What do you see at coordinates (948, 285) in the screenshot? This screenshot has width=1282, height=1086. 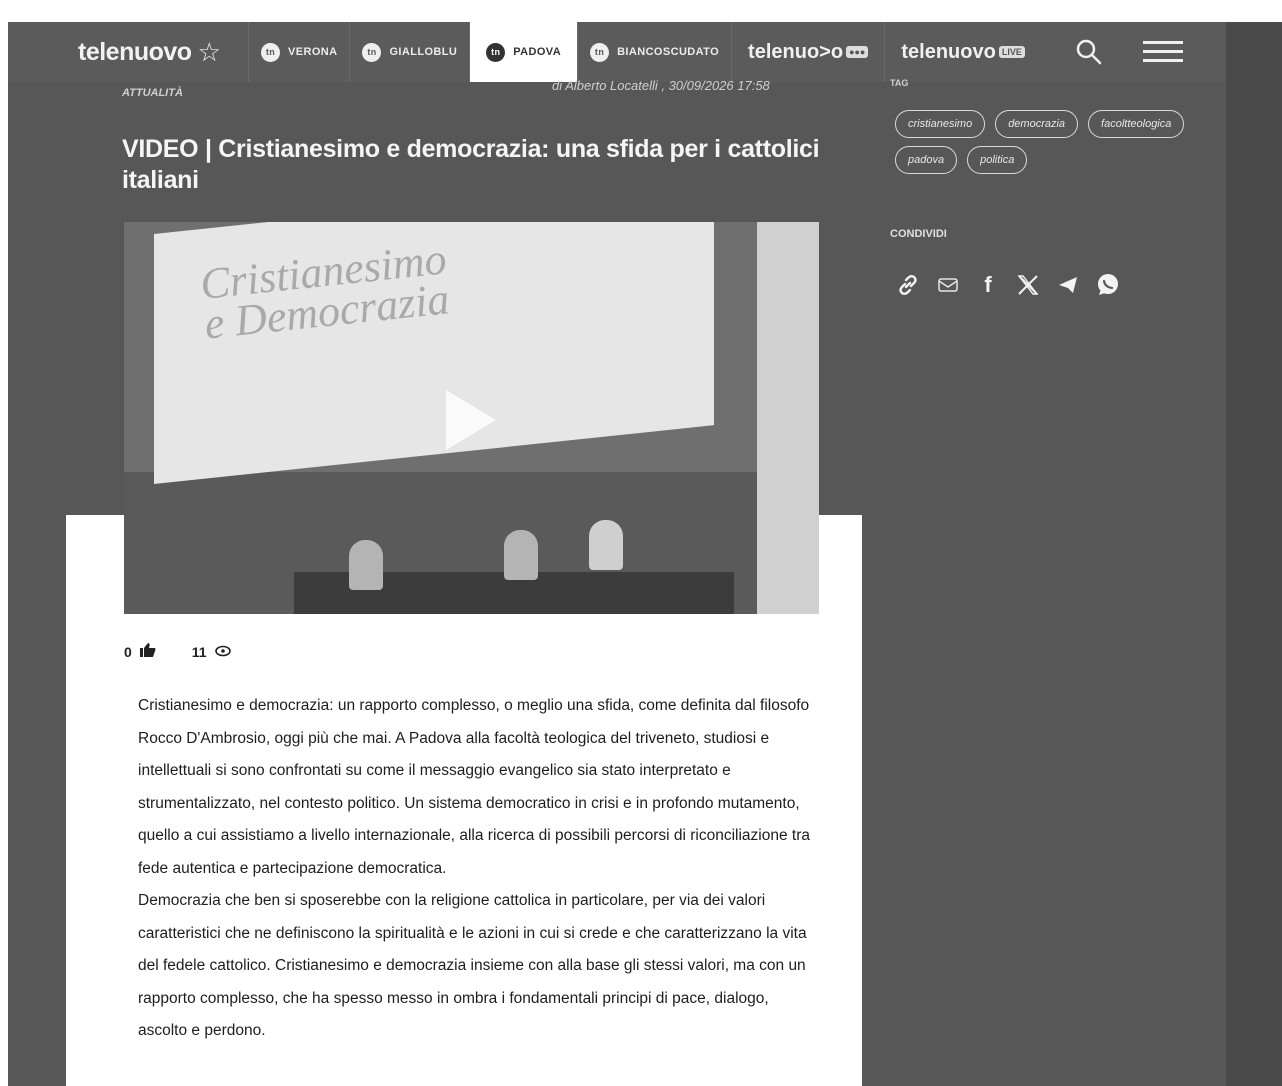 I see `mail-icon` at bounding box center [948, 285].